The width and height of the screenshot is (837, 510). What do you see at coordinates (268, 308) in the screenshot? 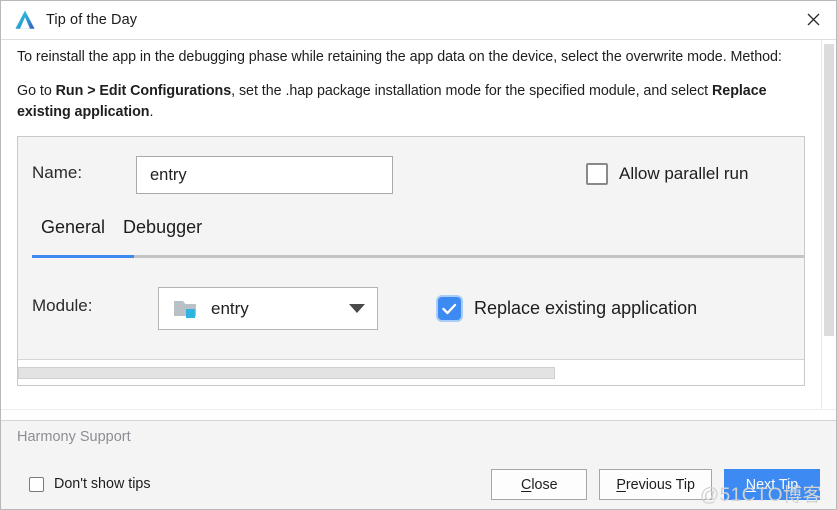
I see `module-dropdown: entry` at bounding box center [268, 308].